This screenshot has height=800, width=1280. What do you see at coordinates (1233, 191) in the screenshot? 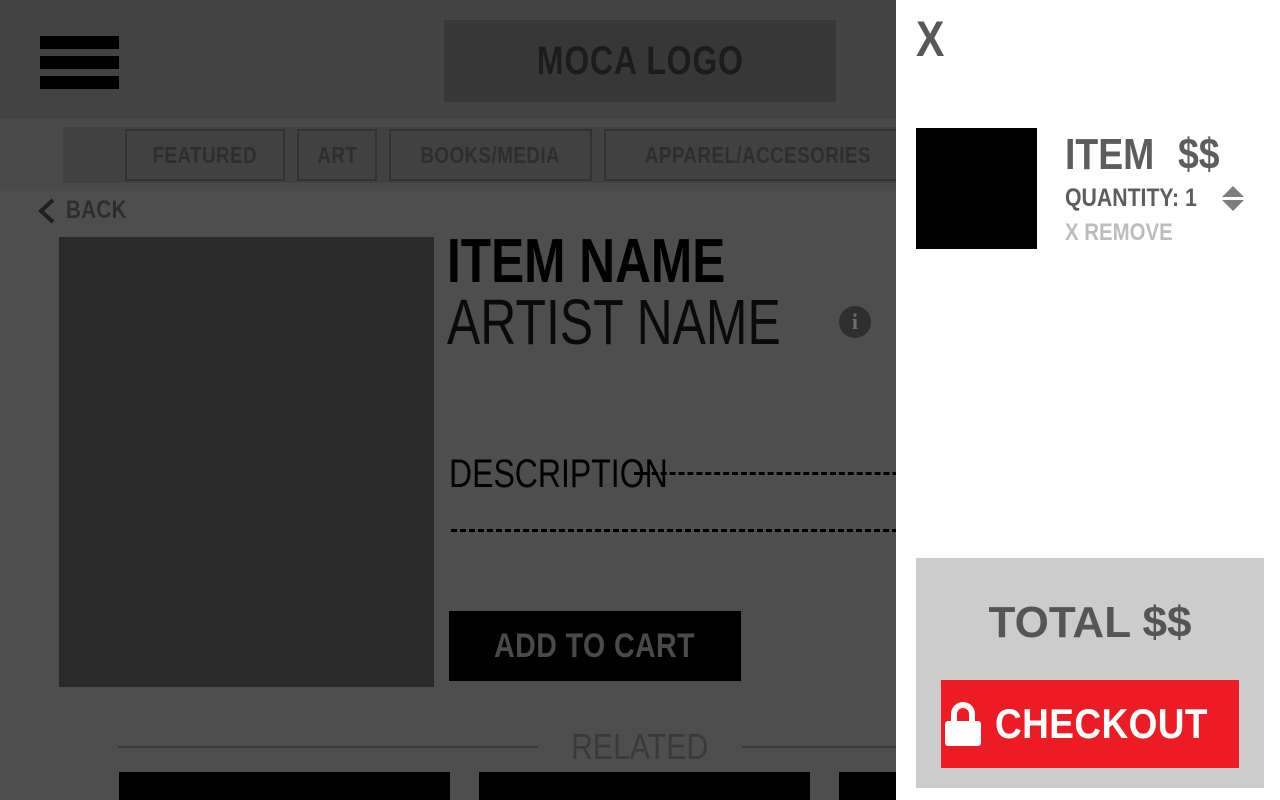
I see `stepper-up-icon` at bounding box center [1233, 191].